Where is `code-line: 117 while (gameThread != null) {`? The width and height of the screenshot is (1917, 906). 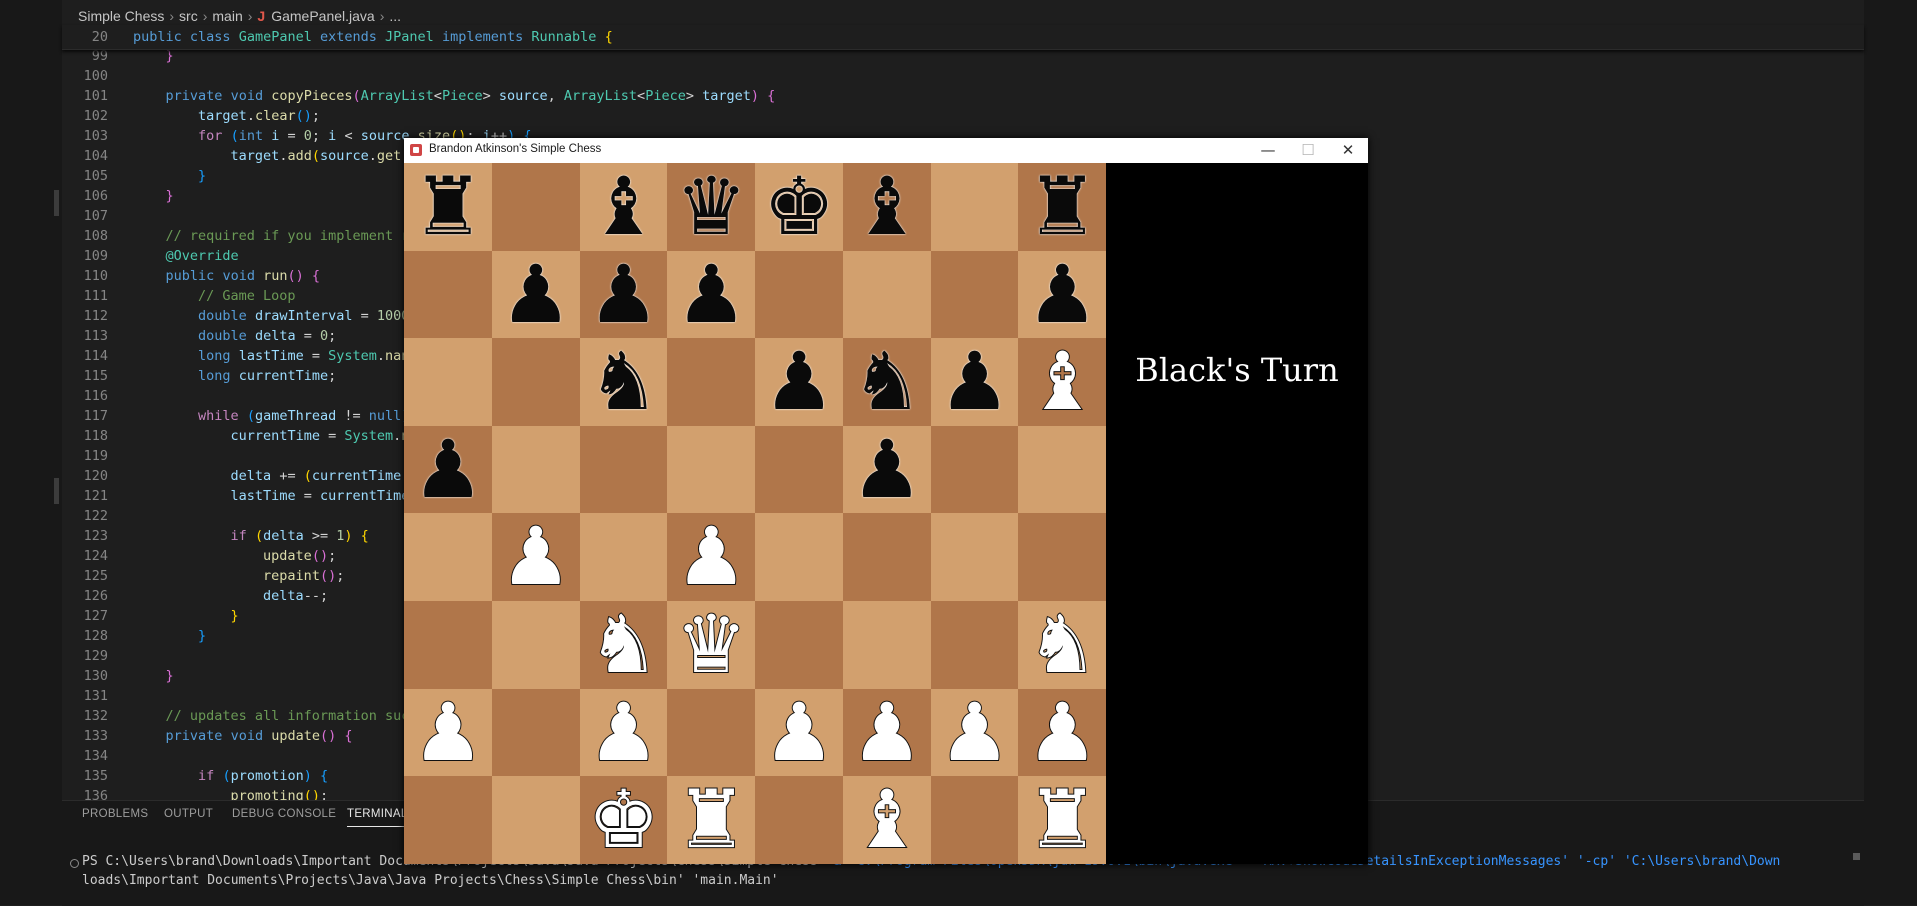
code-line: 117 while (gameThread != null) { is located at coordinates (244, 416).